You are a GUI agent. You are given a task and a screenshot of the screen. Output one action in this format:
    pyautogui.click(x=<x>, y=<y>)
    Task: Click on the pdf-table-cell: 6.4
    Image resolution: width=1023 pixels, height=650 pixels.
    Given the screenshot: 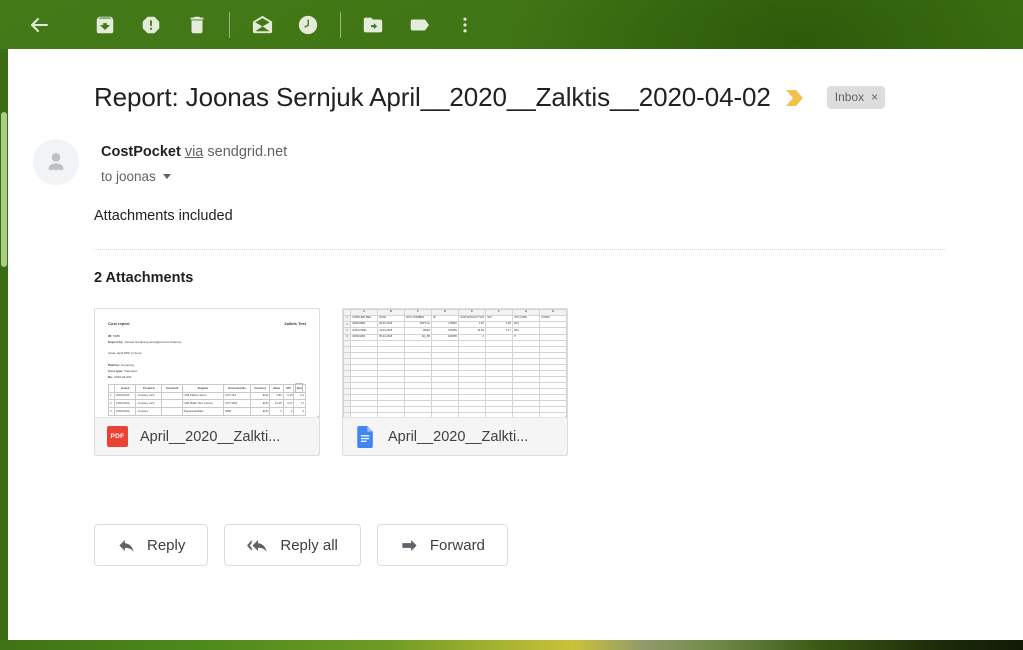 What is the action you would take?
    pyautogui.click(x=299, y=396)
    